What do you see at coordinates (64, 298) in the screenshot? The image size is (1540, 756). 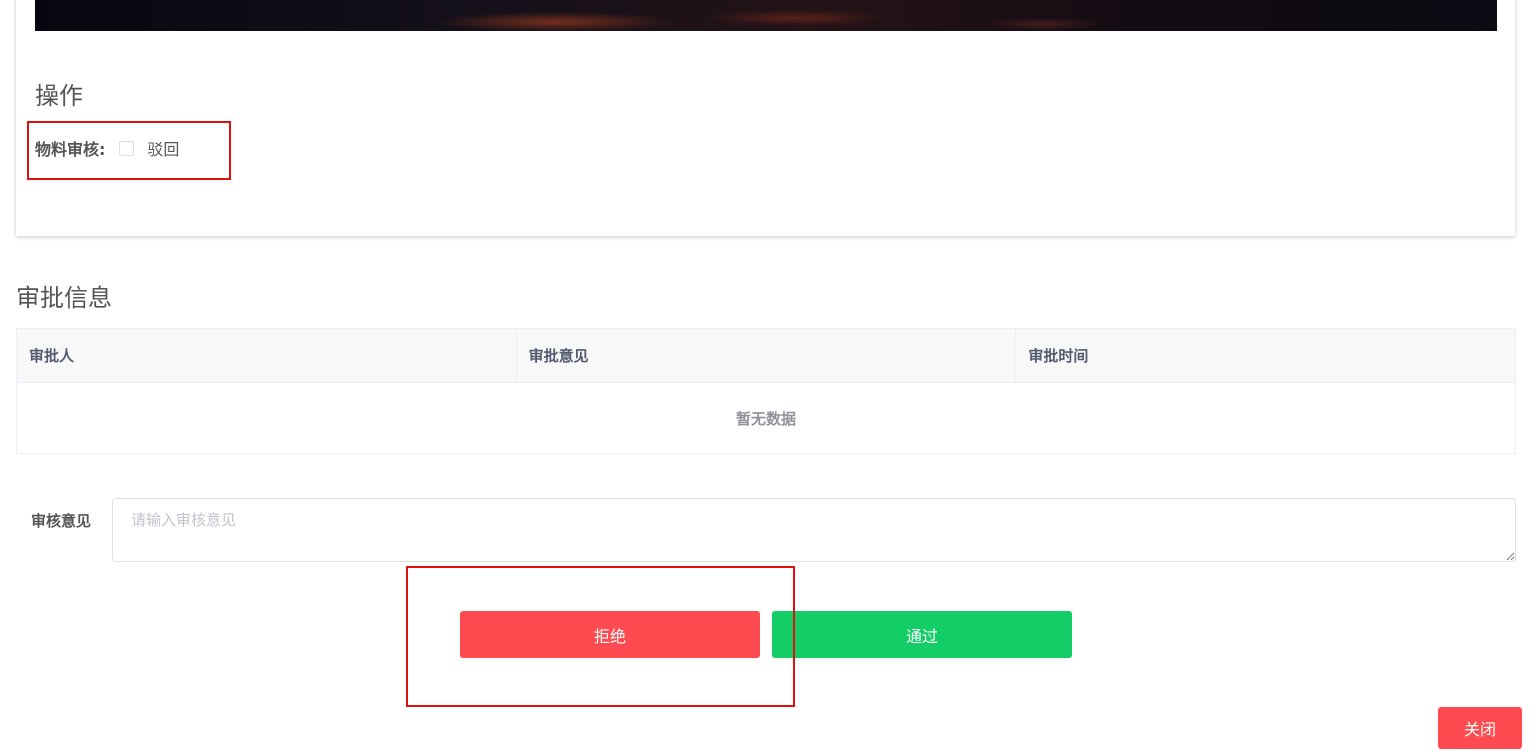 I see `approval-info-title: 审批信息` at bounding box center [64, 298].